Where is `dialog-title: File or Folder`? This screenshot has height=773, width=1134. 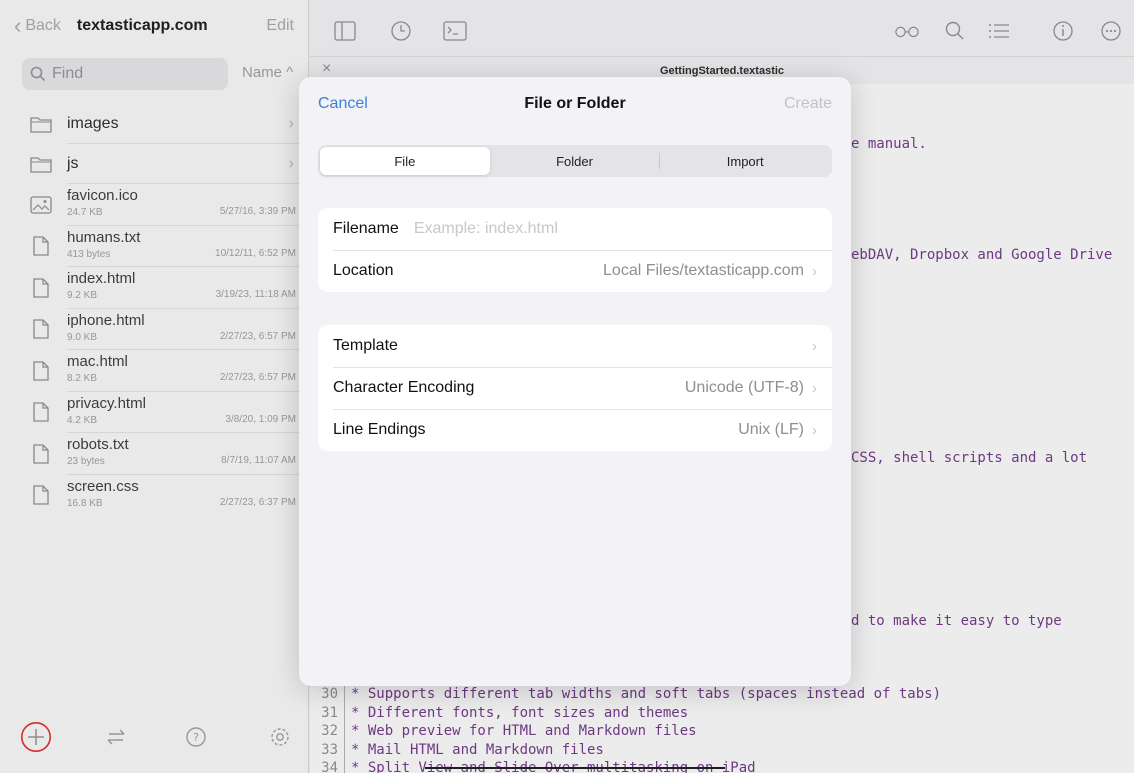
dialog-title: File or Folder is located at coordinates (575, 103).